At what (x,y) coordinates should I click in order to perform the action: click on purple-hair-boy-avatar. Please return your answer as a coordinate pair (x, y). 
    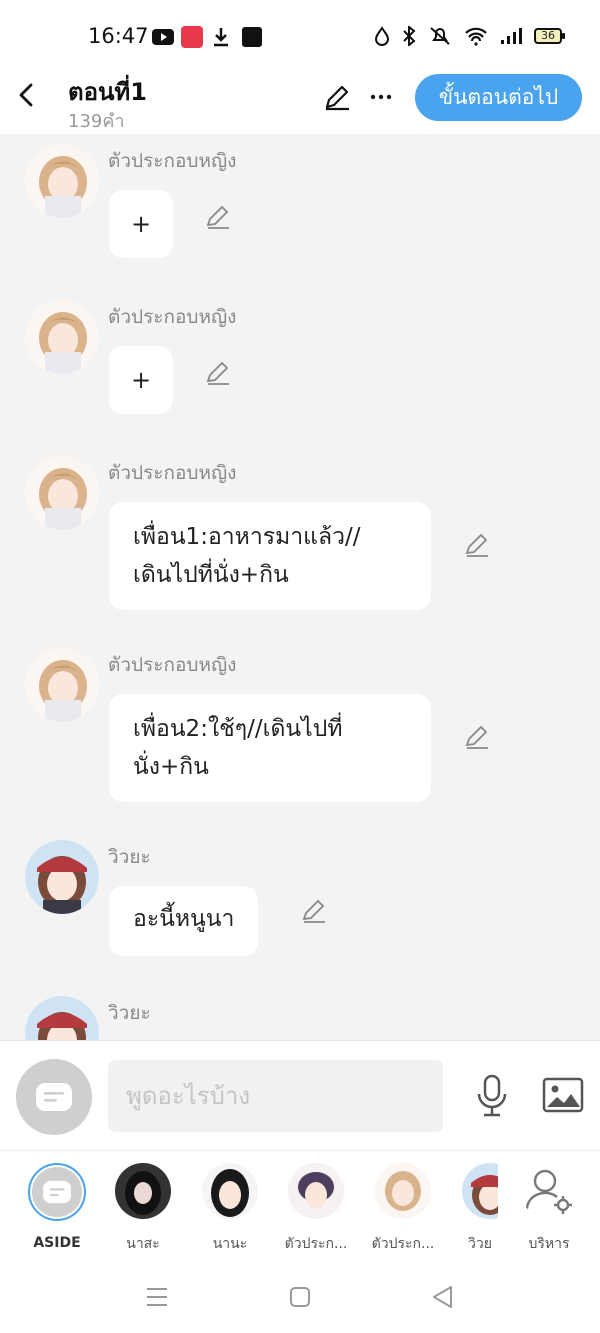
    Looking at the image, I should click on (316, 1191).